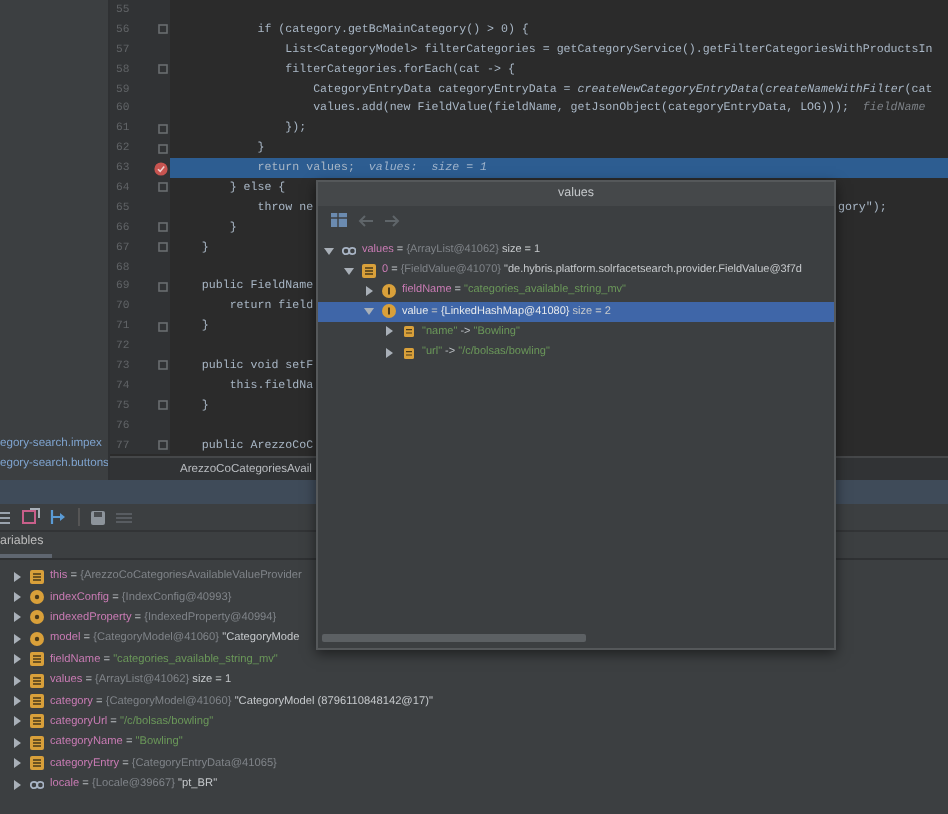  What do you see at coordinates (6, 517) in the screenshot?
I see `menu-icon` at bounding box center [6, 517].